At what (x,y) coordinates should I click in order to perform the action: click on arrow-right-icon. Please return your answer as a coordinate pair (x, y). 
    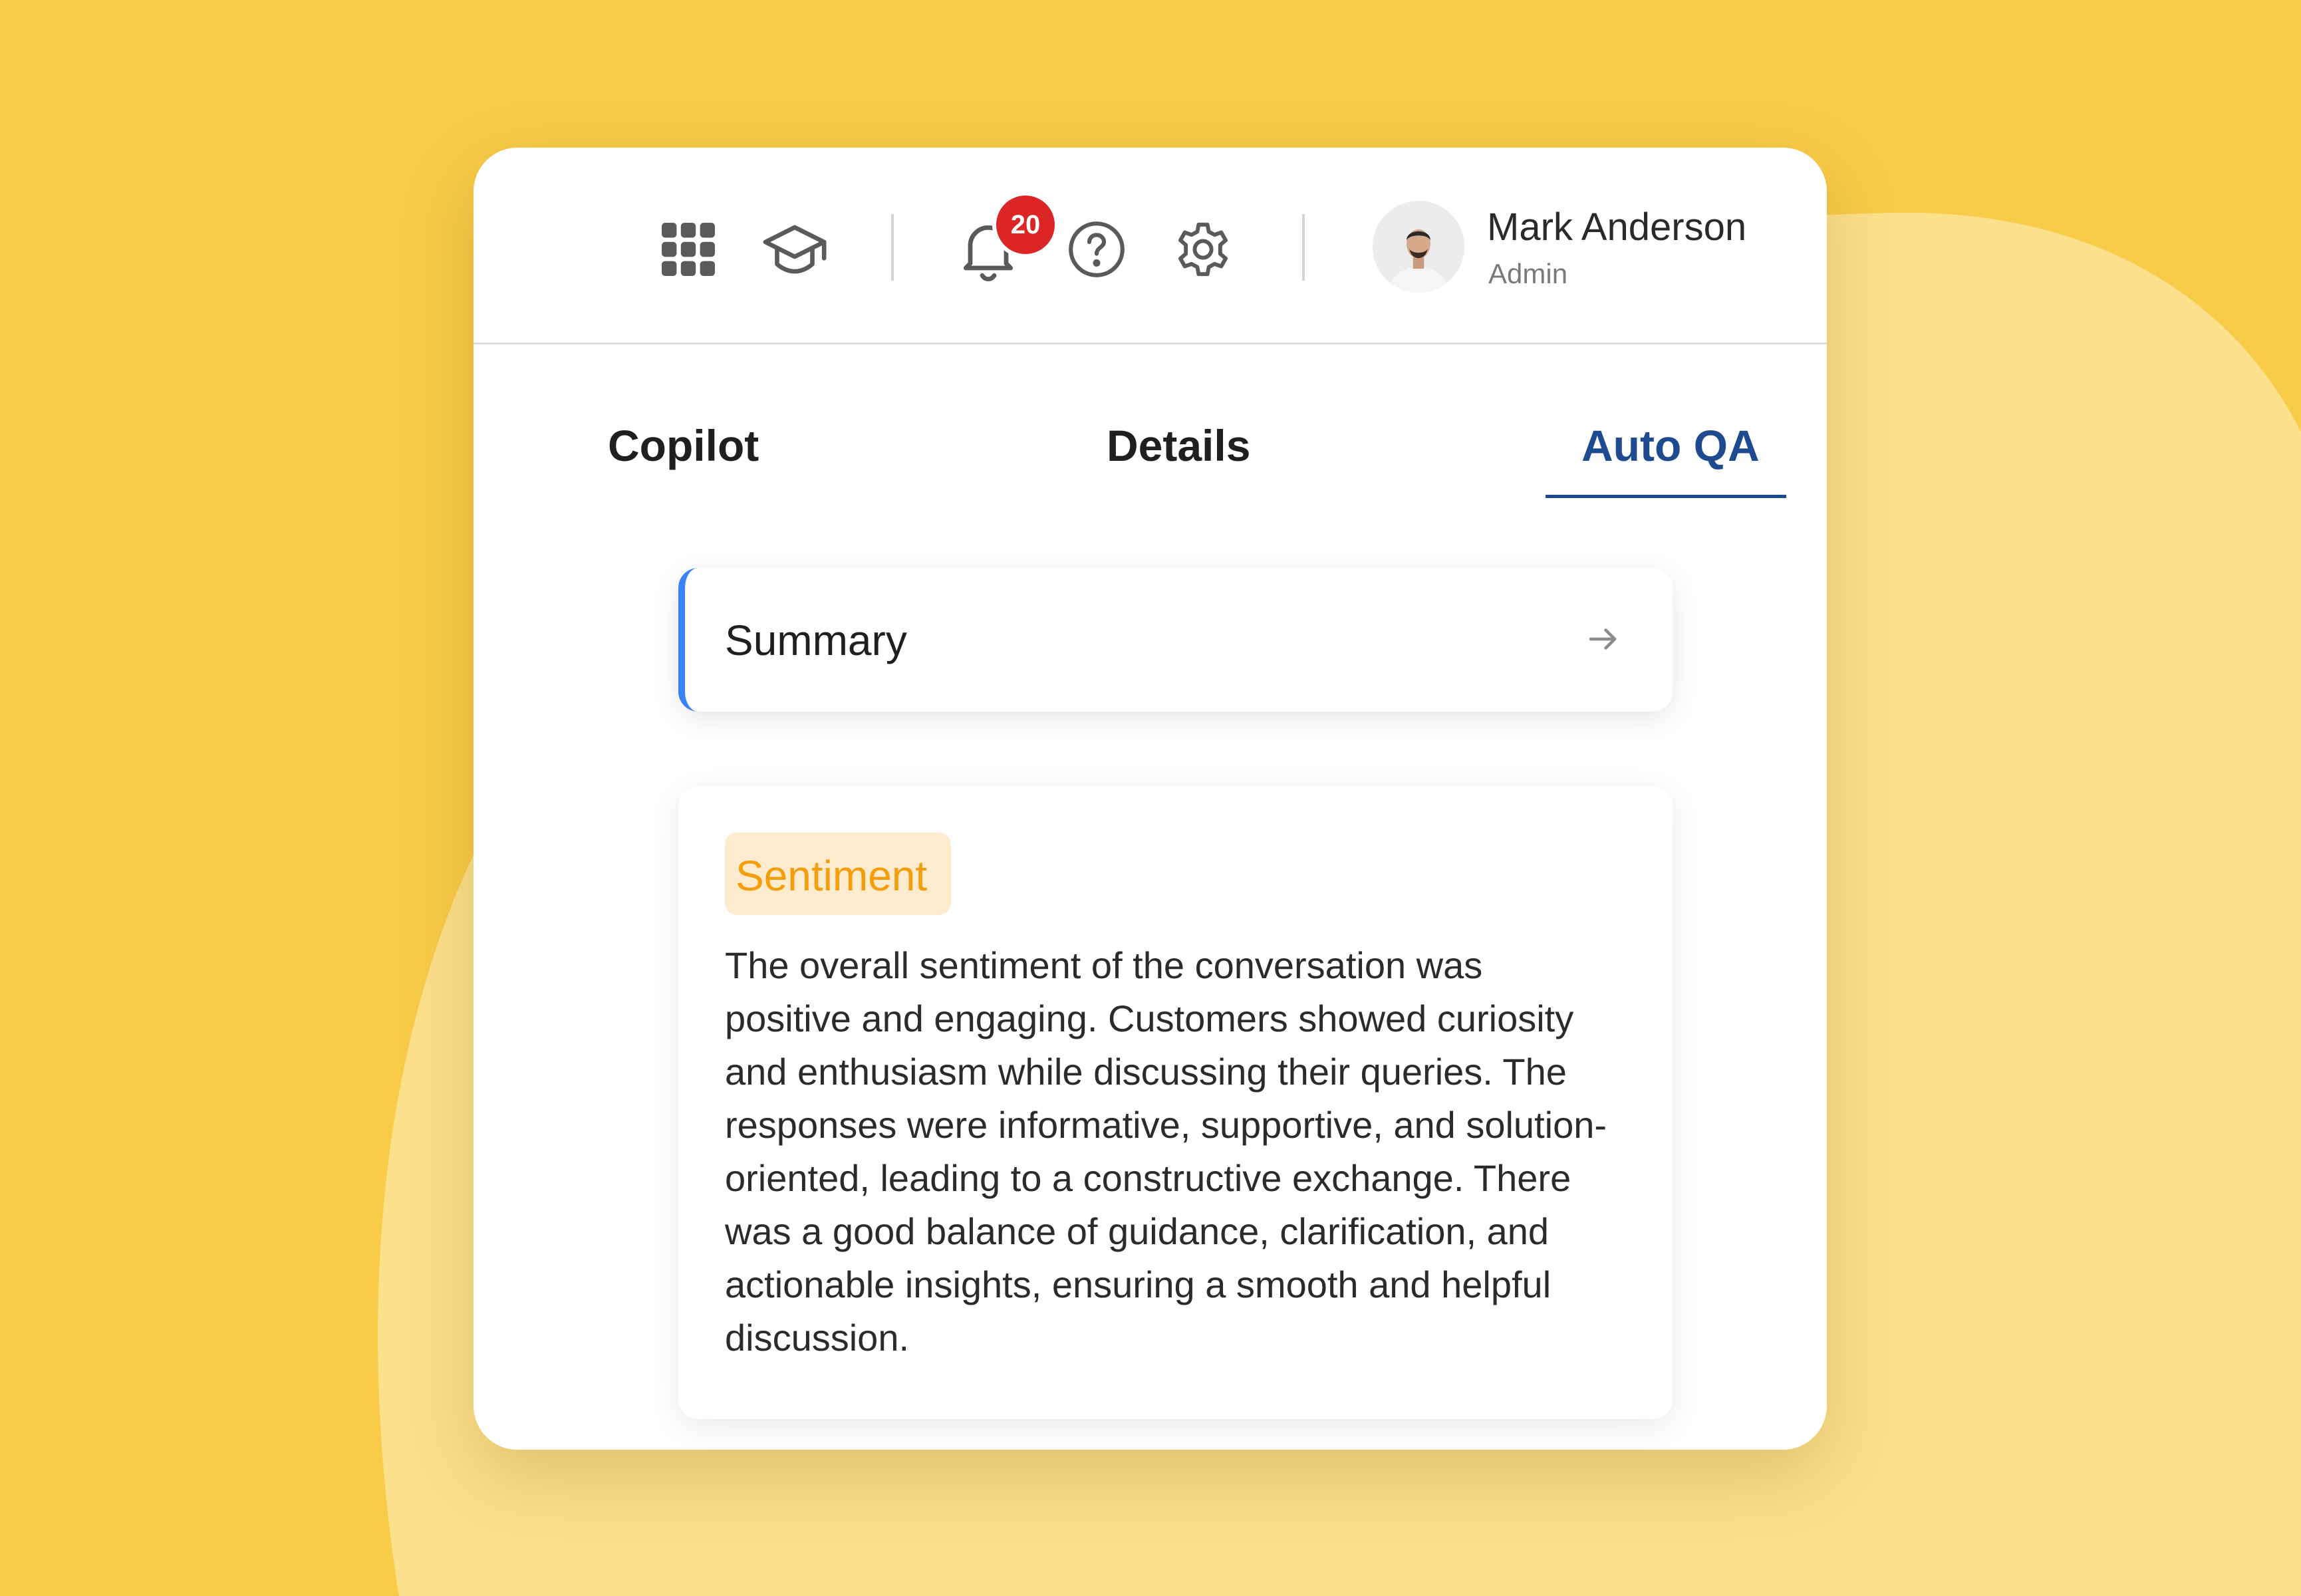
    Looking at the image, I should click on (1603, 639).